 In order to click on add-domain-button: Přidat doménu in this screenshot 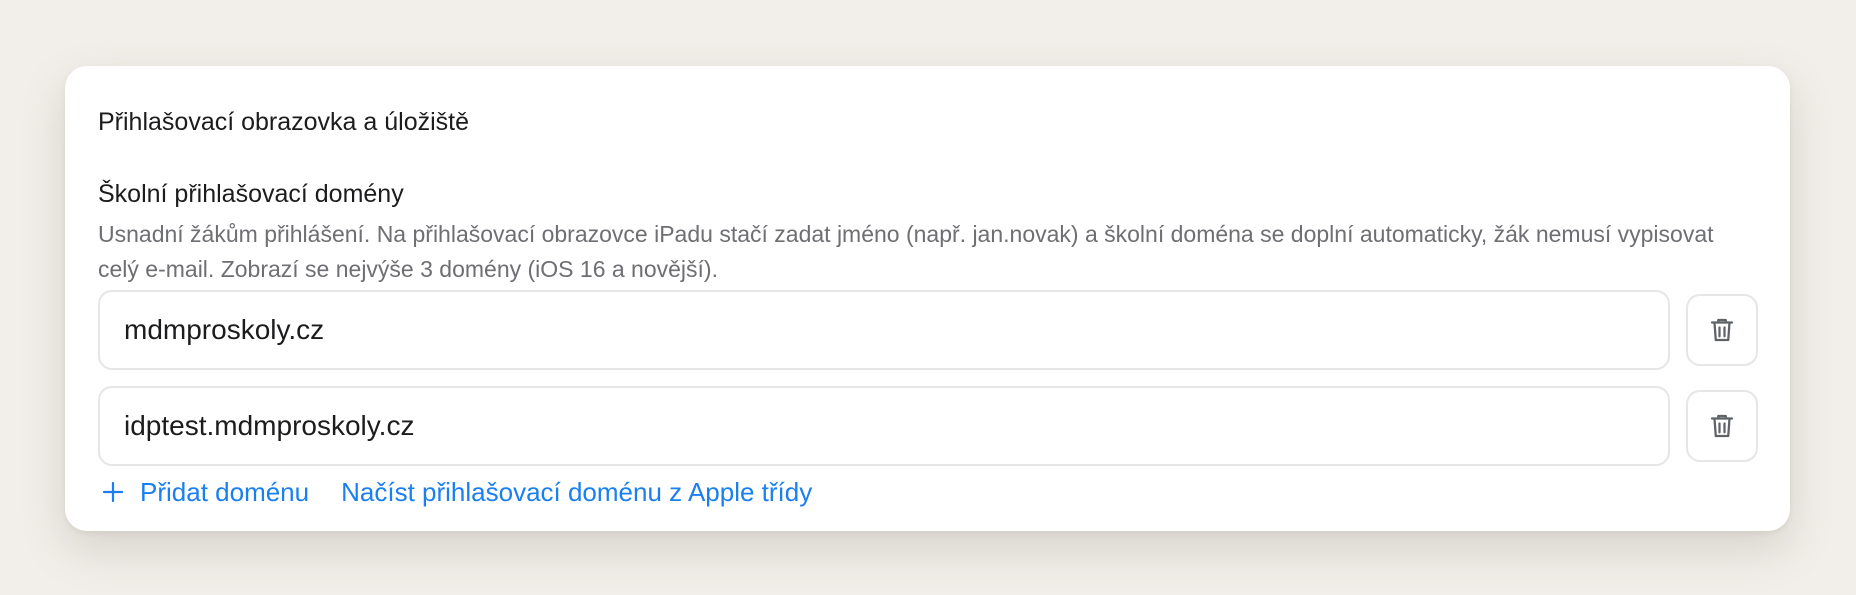, I will do `click(203, 492)`.